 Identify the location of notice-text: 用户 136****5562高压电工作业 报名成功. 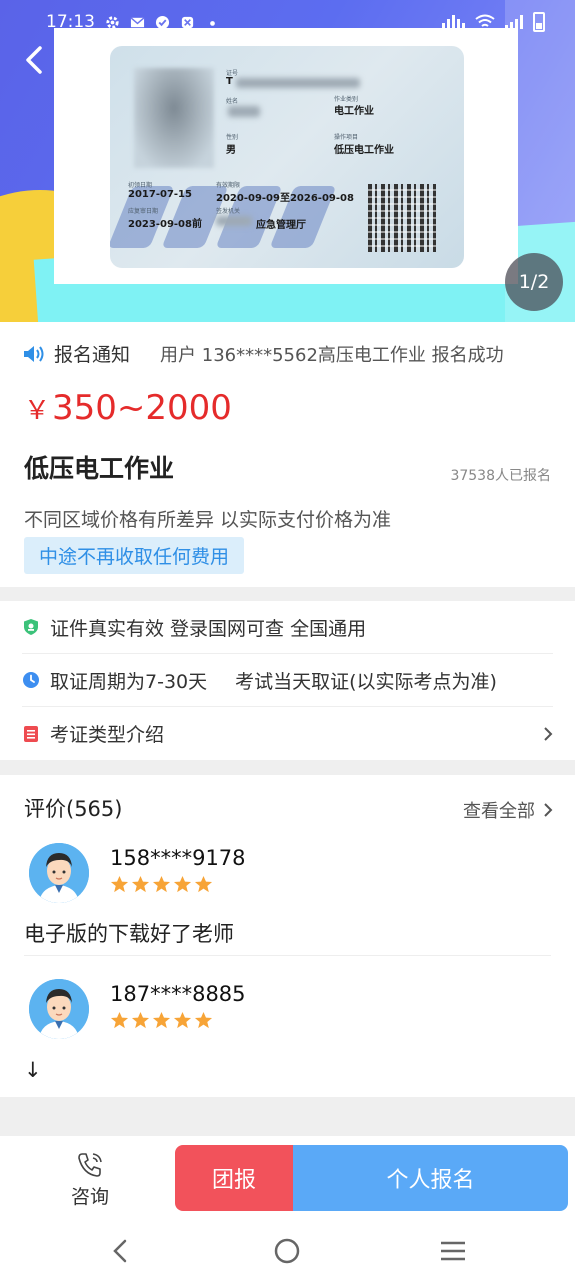
(332, 355).